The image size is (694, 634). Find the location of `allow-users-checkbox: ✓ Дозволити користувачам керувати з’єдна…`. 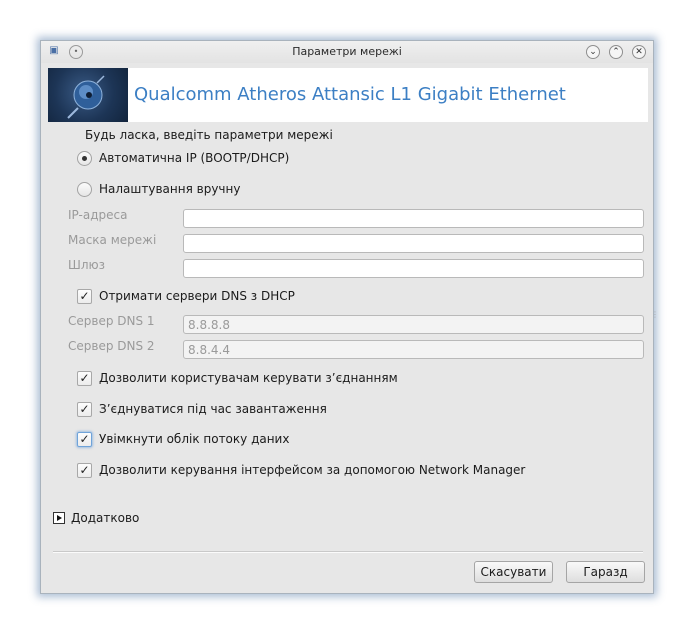

allow-users-checkbox: ✓ Дозволити користувачам керувати з’єдна… is located at coordinates (237, 378).